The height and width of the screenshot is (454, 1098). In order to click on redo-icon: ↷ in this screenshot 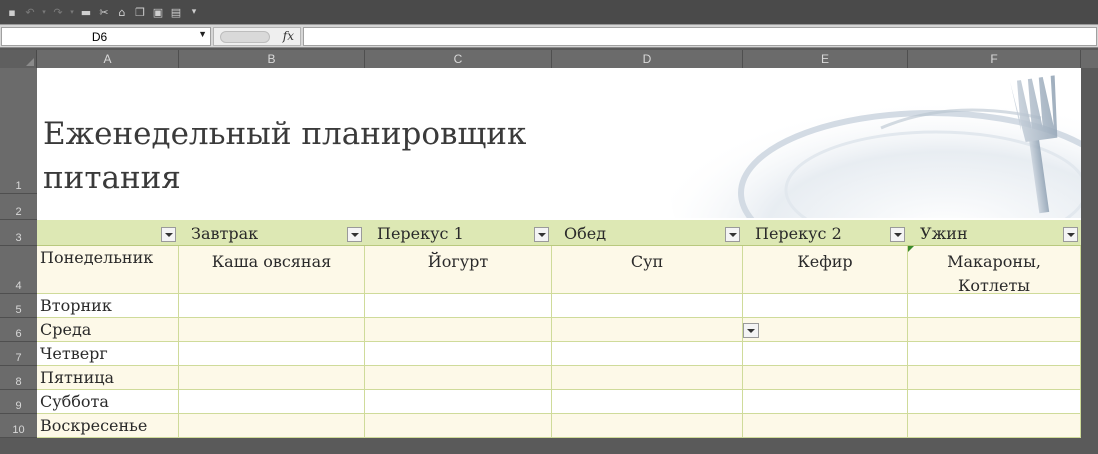, I will do `click(58, 12)`.